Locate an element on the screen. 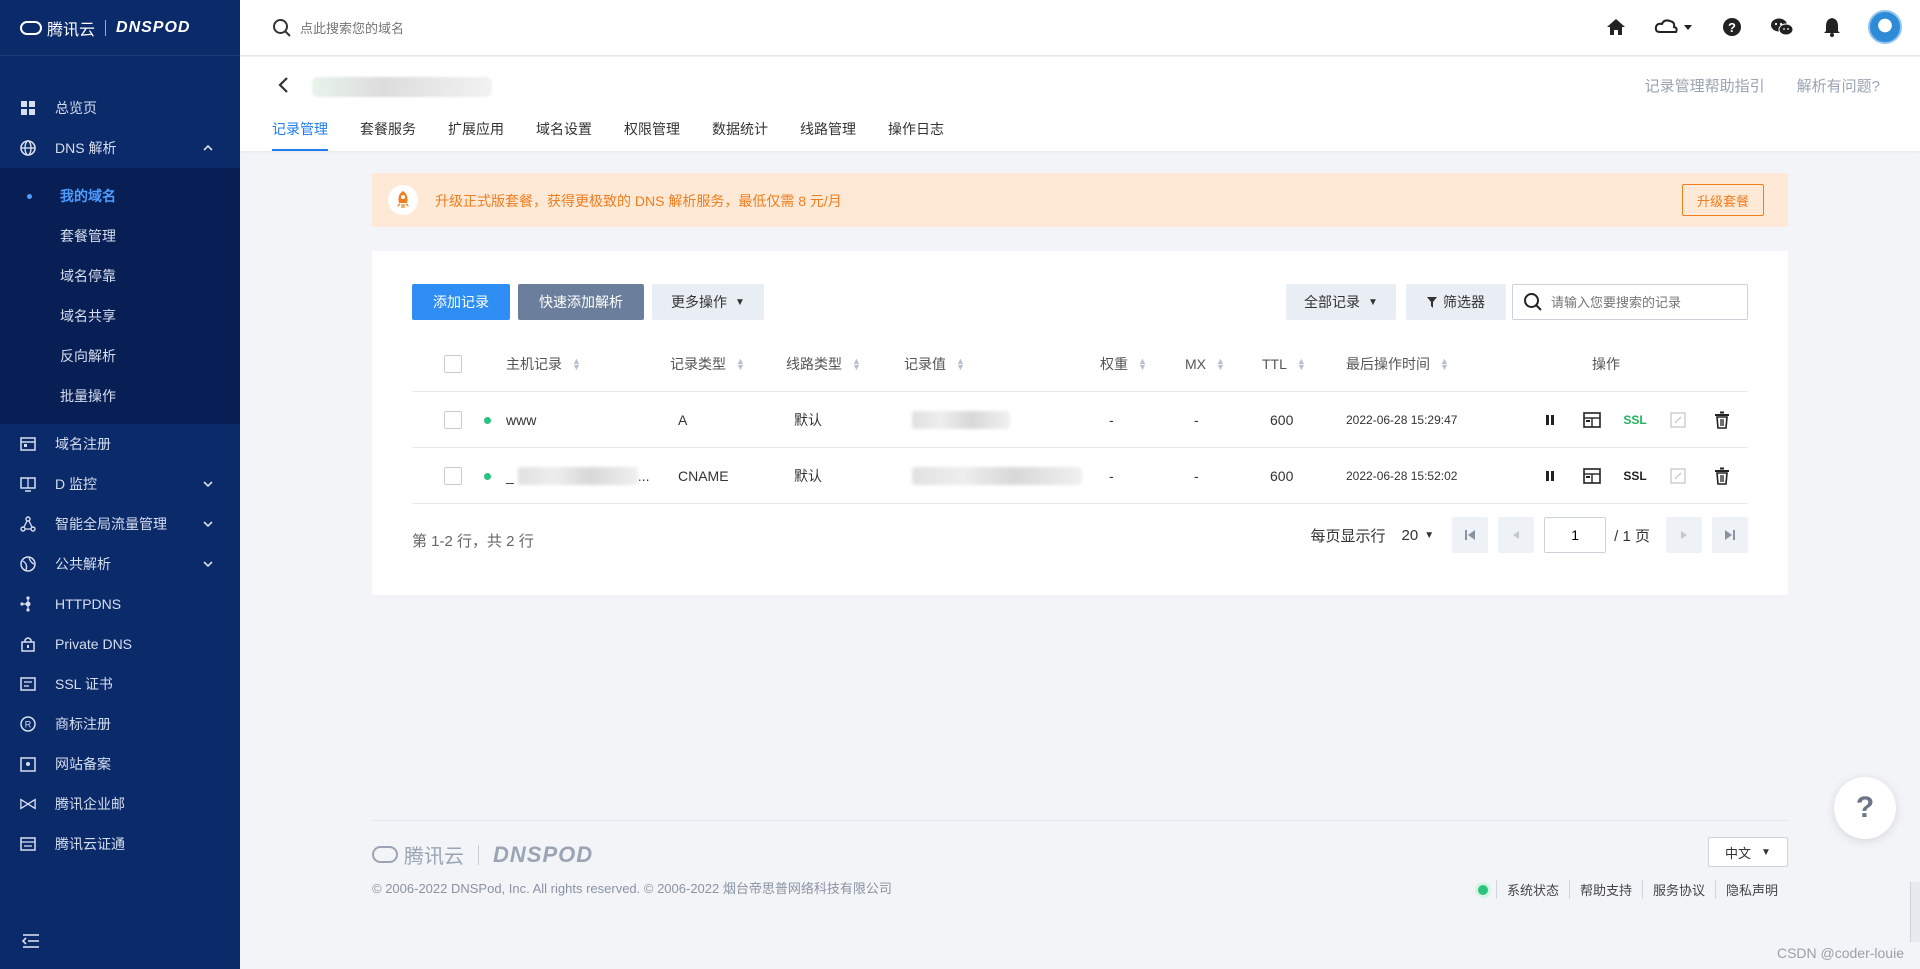 This screenshot has height=969, width=1920. brand-dnspod: DNSPOD is located at coordinates (153, 27).